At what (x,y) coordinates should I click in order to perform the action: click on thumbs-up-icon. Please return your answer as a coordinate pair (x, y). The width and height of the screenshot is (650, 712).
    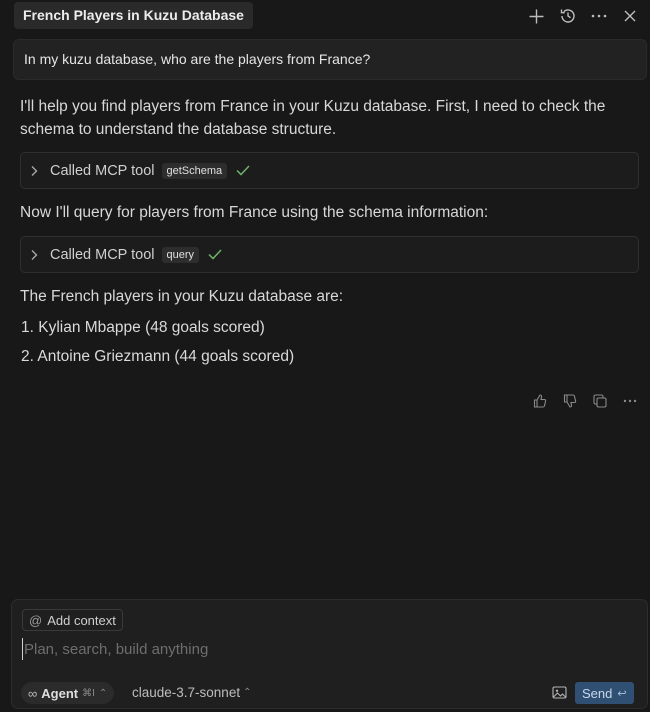
    Looking at the image, I should click on (540, 401).